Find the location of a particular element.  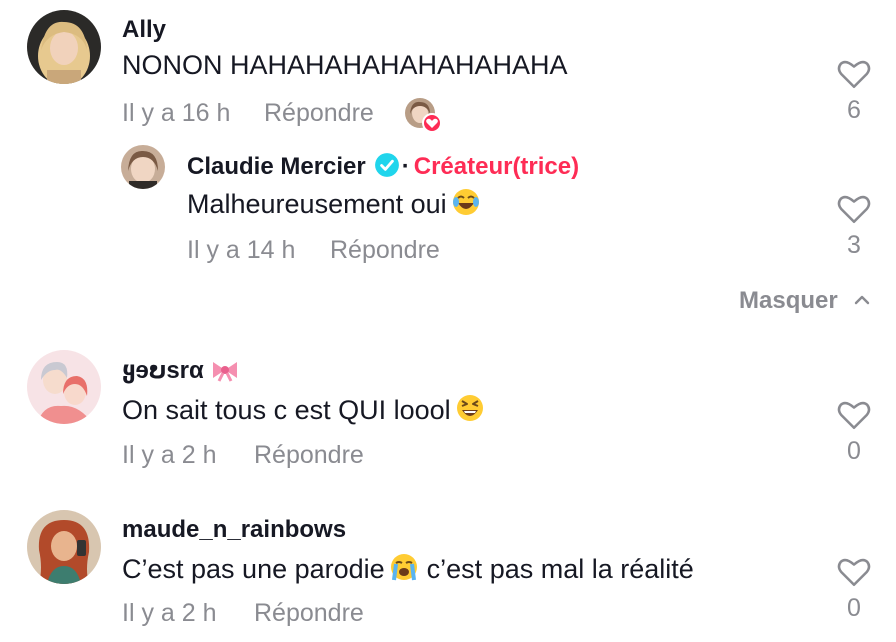

comment-username: maude_n_rainbows is located at coordinates (234, 530).